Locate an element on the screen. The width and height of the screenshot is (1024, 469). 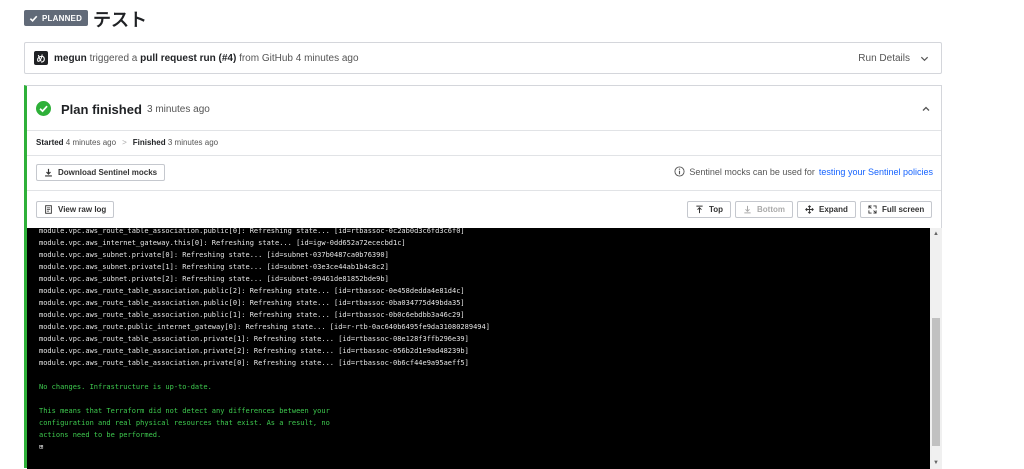
view-raw-log-button: View raw log is located at coordinates (75, 209).